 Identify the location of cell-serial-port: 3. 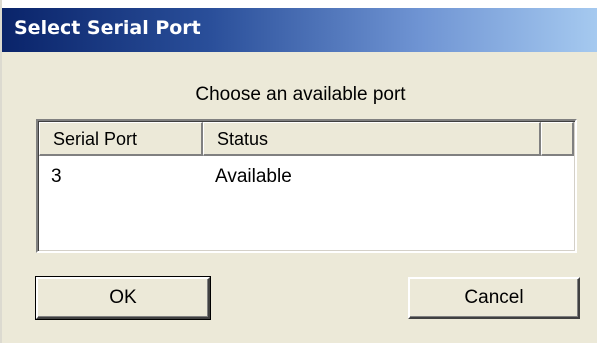
(56, 176).